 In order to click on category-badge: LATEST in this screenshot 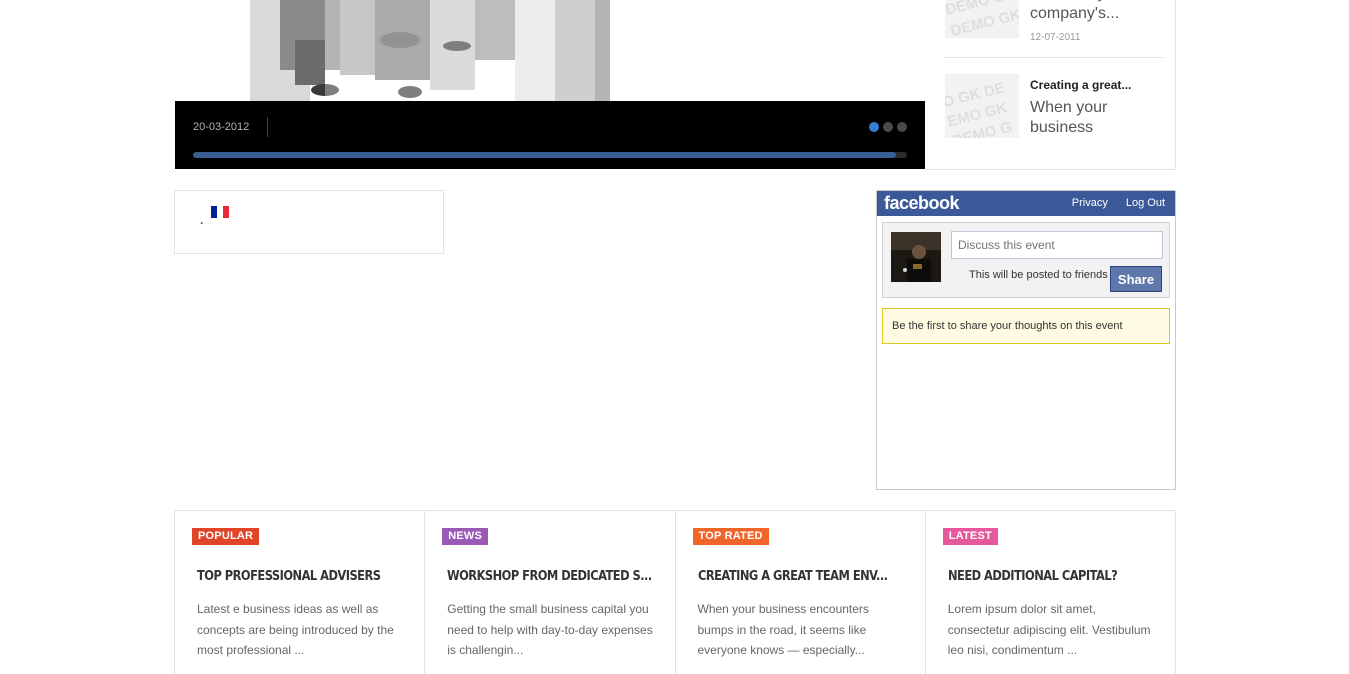, I will do `click(970, 536)`.